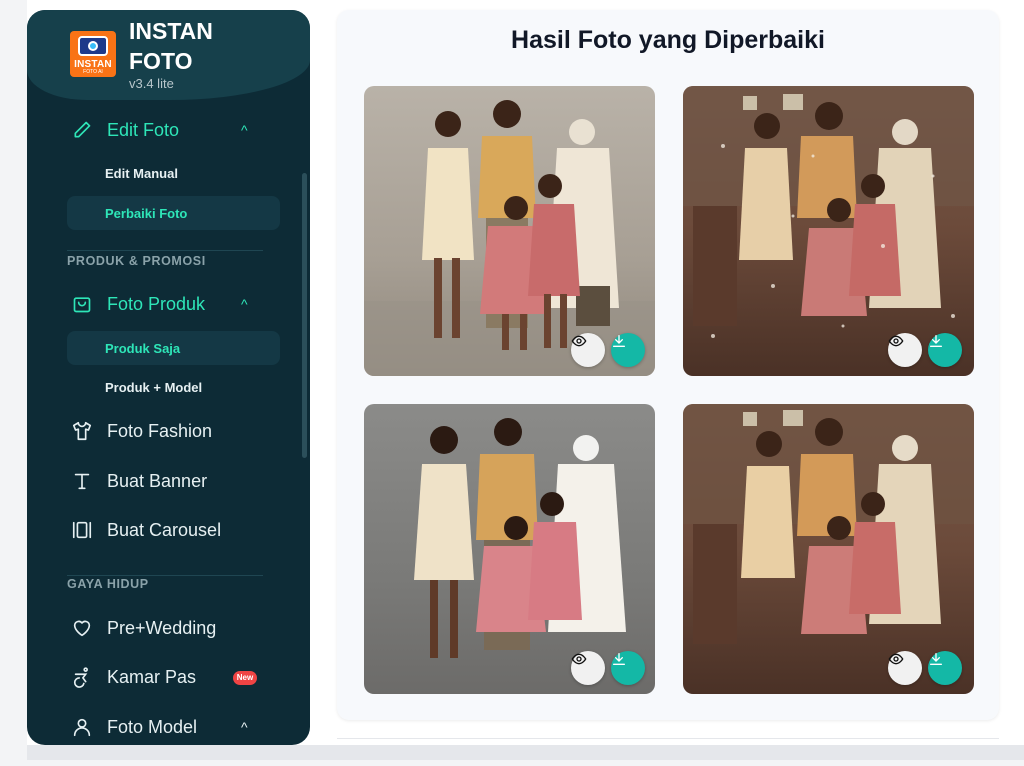  Describe the element at coordinates (82, 481) in the screenshot. I see `text-icon` at that location.